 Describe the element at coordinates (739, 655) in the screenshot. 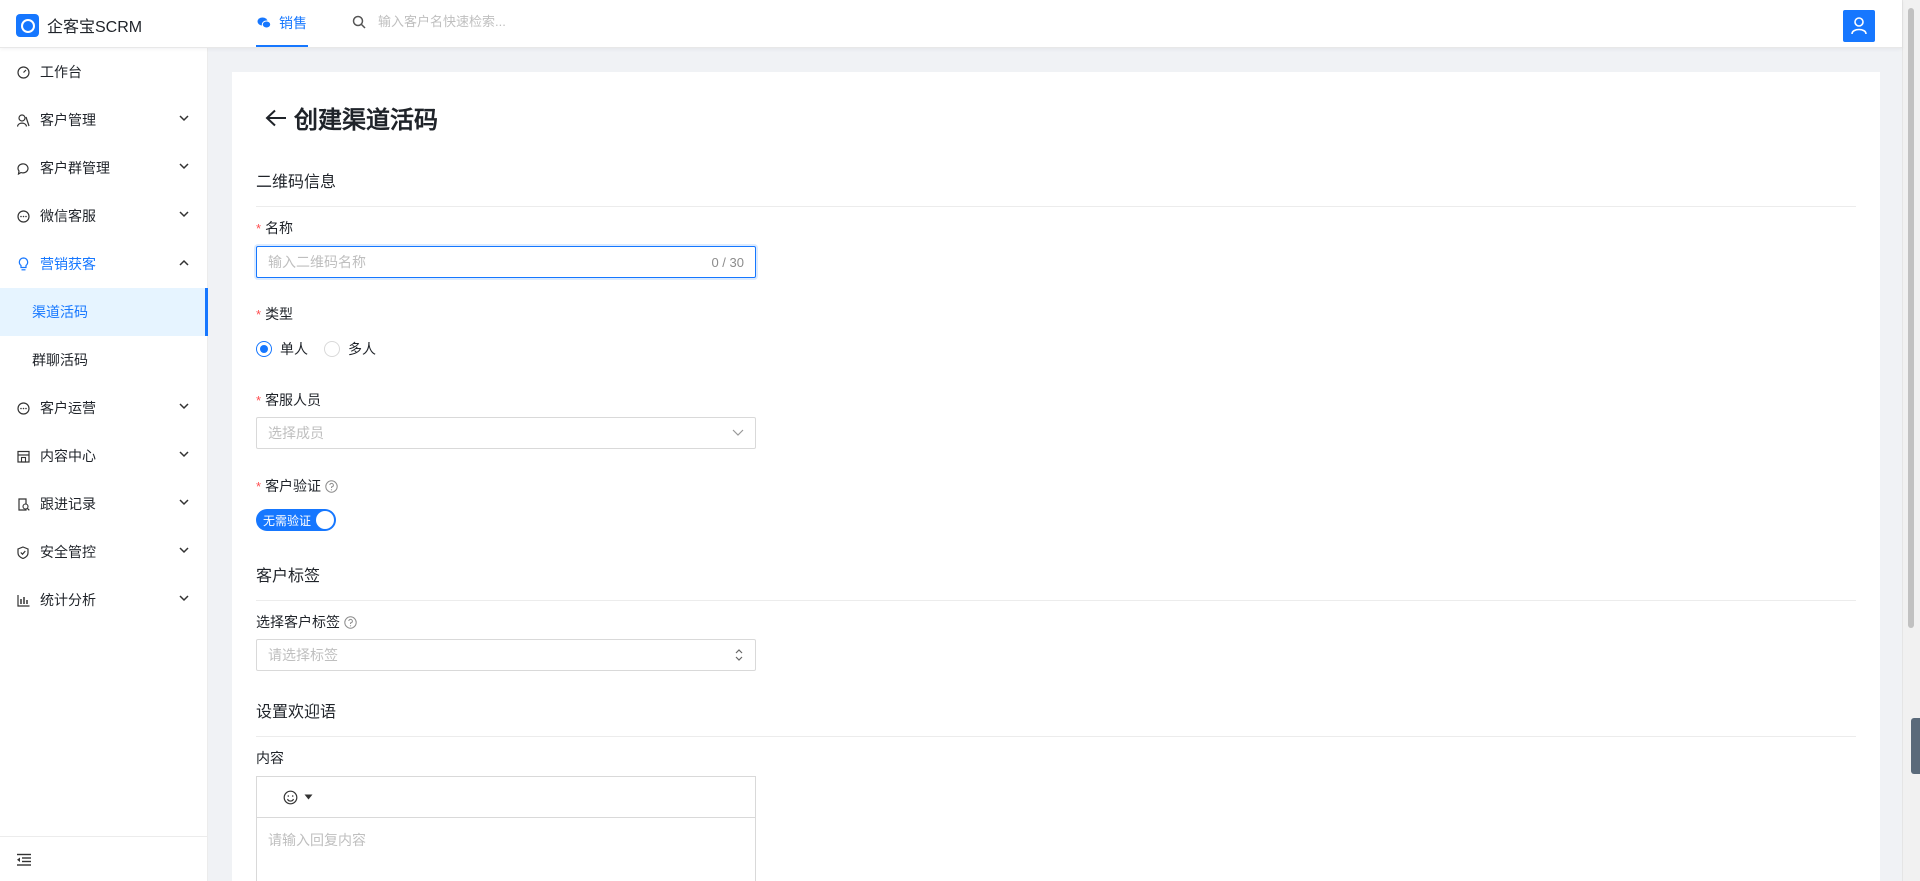

I see `sort-caret-icon` at that location.